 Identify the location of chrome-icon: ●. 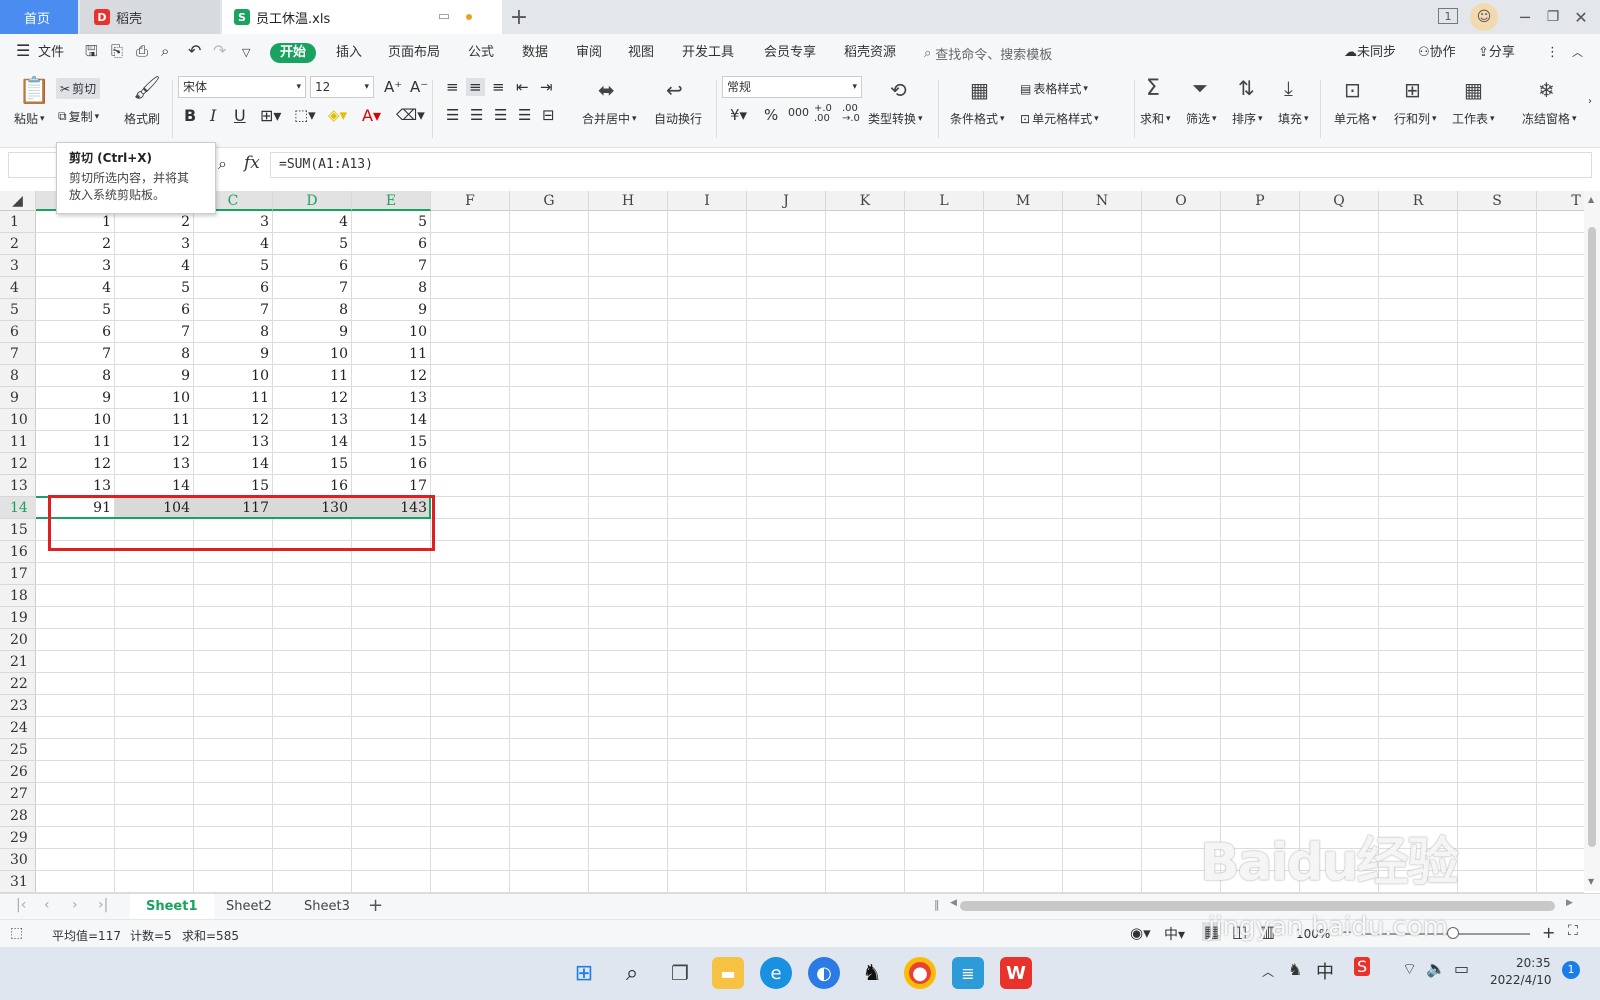
(920, 973).